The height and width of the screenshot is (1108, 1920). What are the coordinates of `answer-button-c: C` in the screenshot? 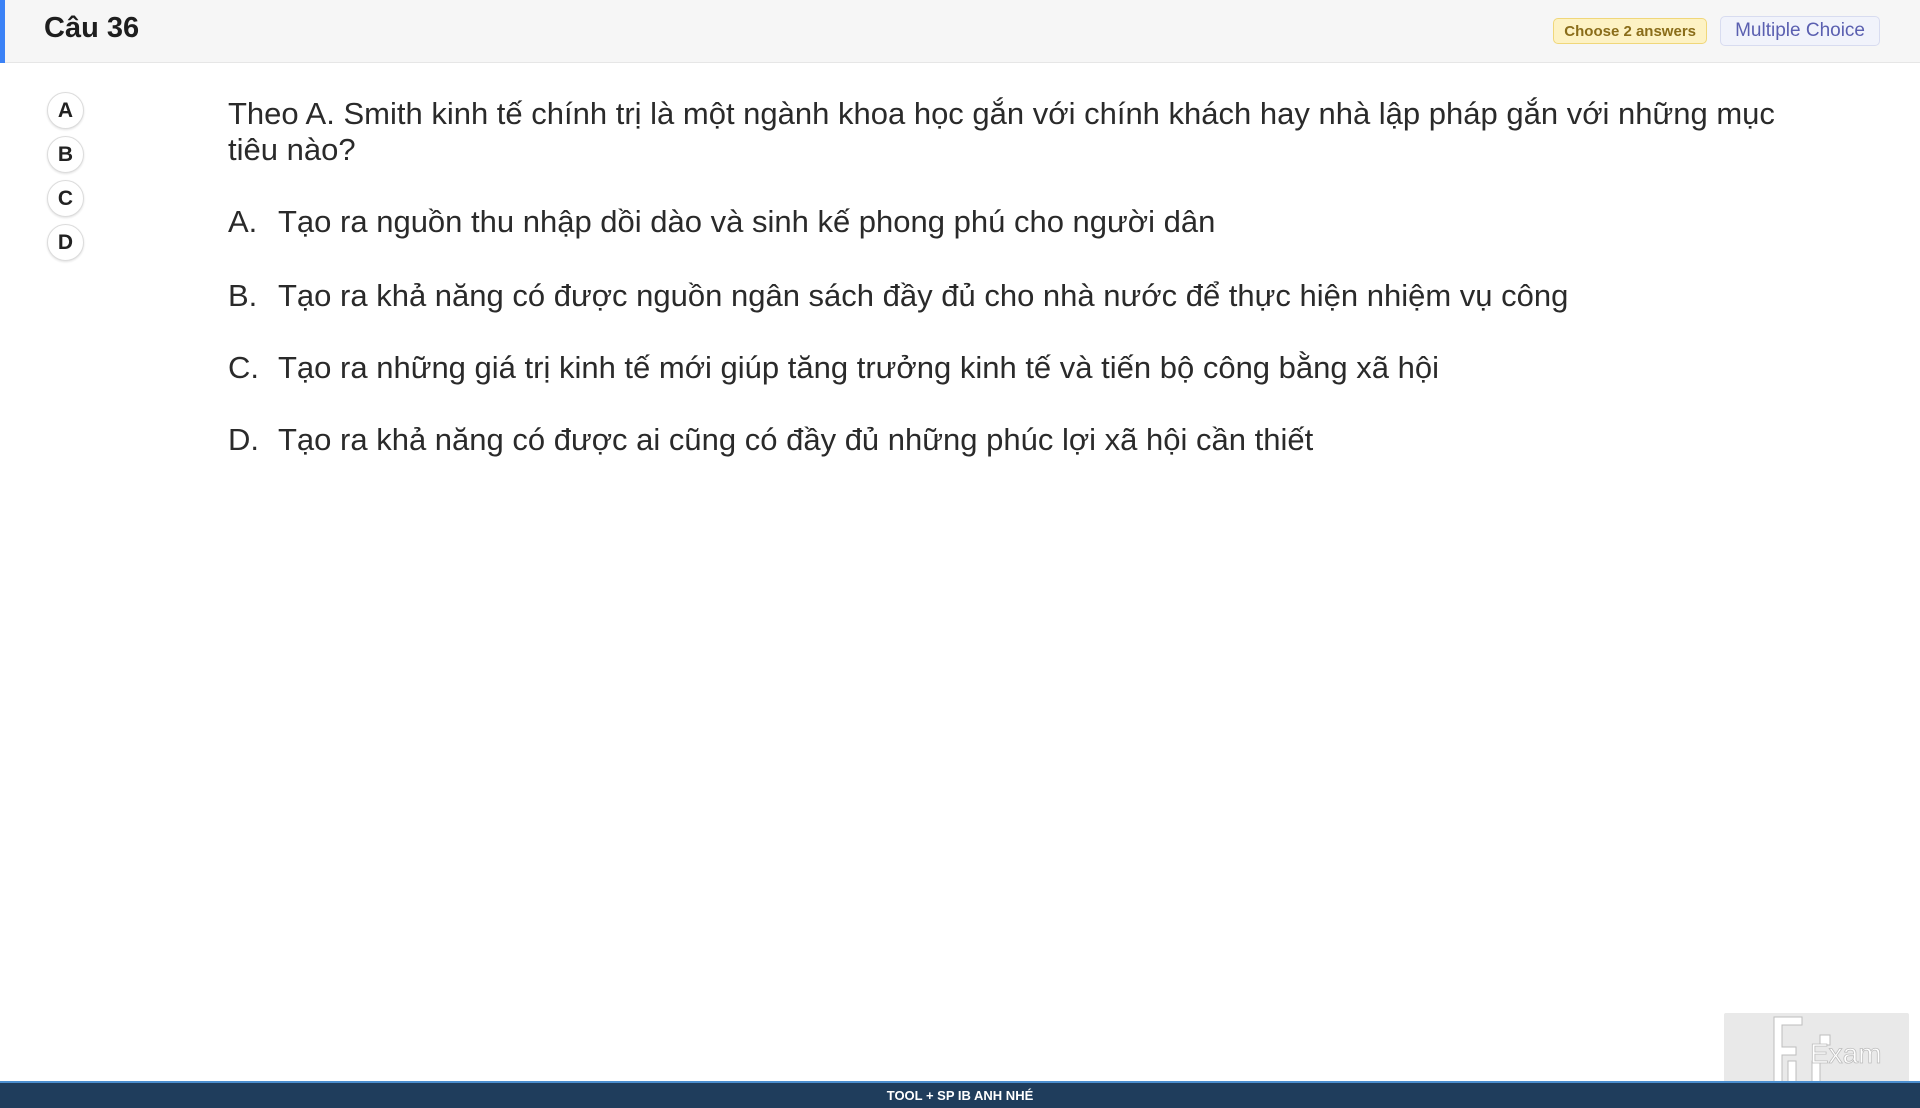 It's located at (65, 198).